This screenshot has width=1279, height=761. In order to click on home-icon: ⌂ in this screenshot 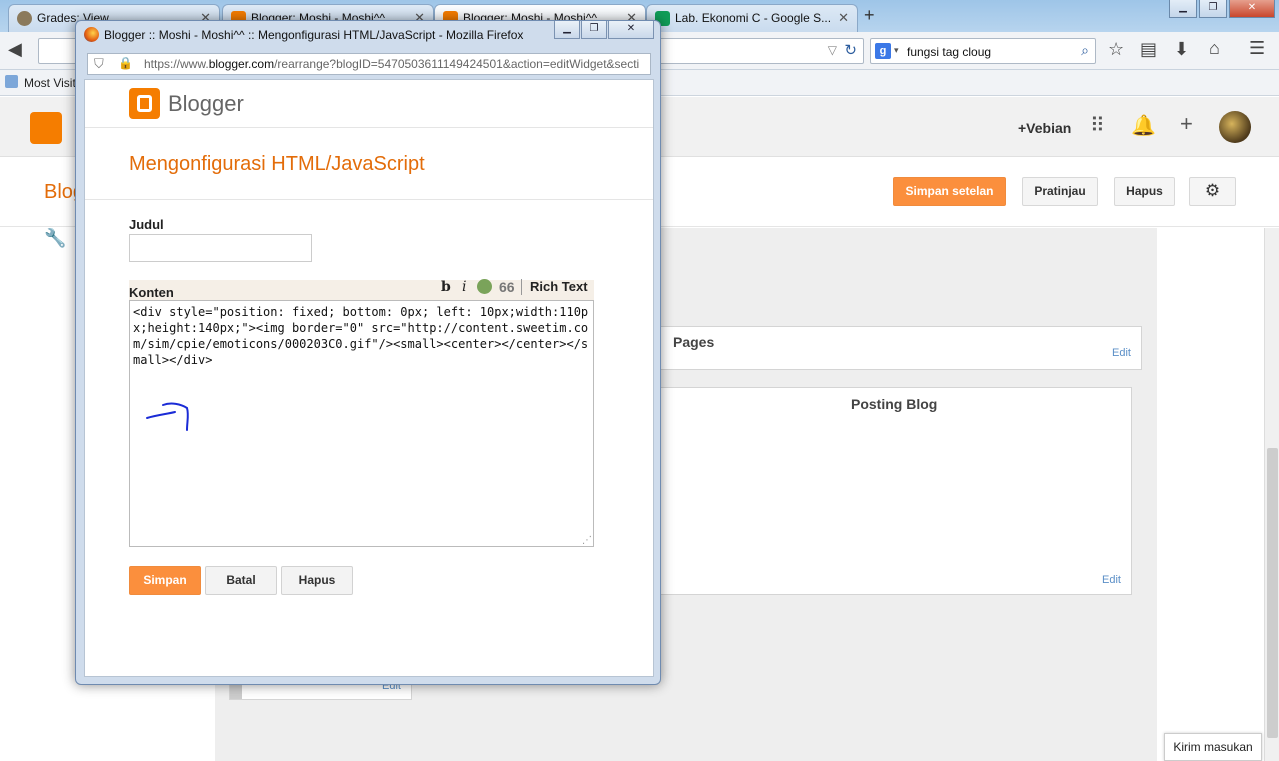, I will do `click(1214, 48)`.